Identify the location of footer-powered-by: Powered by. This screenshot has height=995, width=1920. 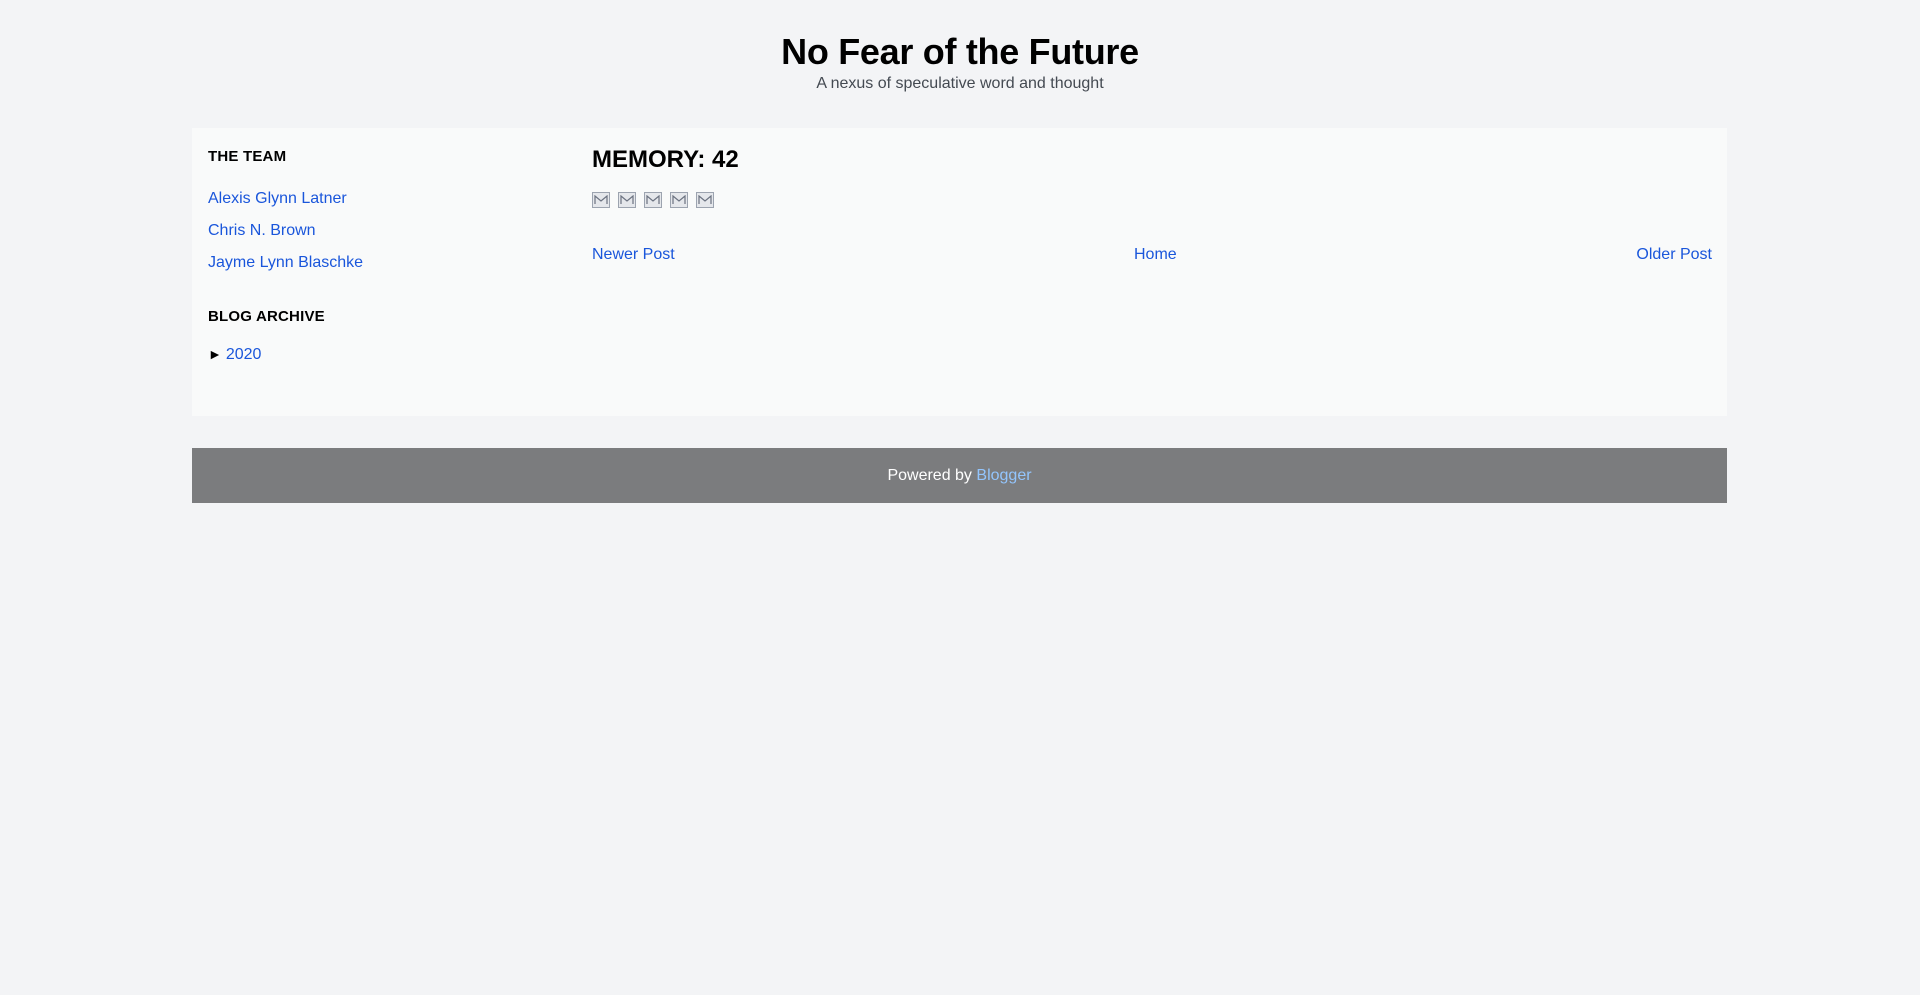
(929, 475).